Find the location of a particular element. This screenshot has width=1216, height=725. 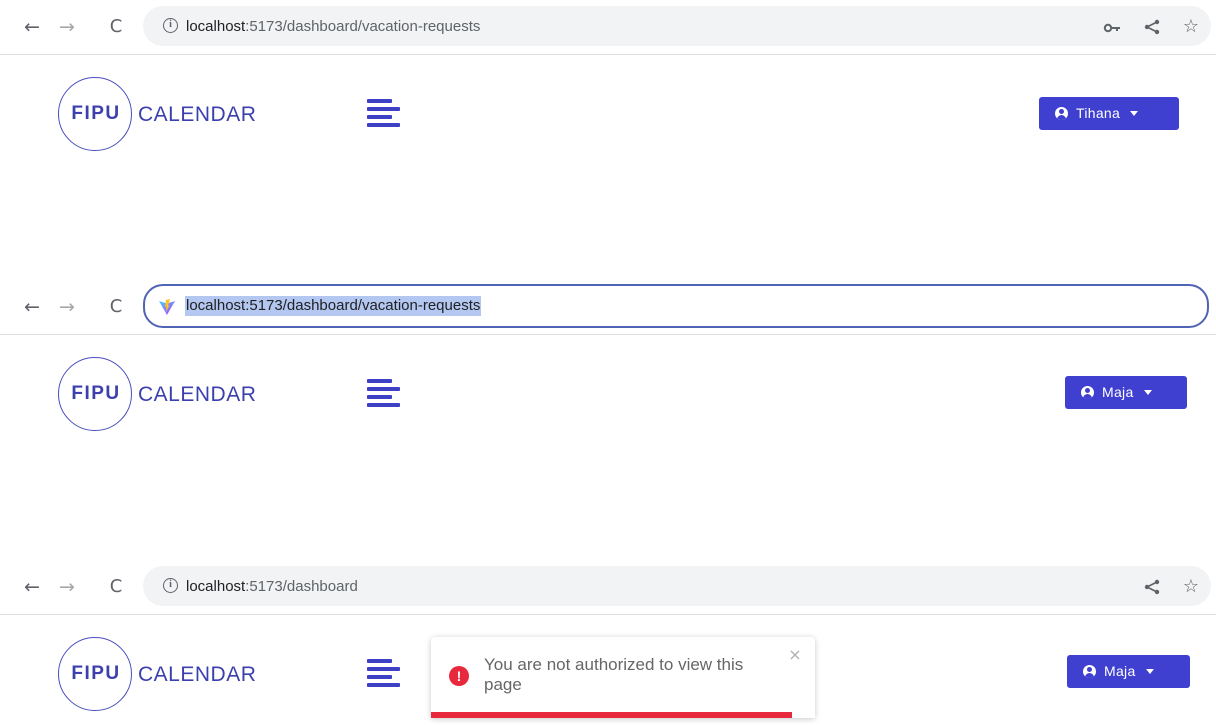

browser-toolbar: ← → C i localhost:5173/dashboard ☆ is located at coordinates (608, 587).